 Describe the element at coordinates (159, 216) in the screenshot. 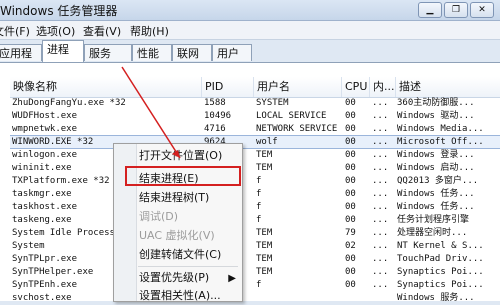

I see `menu-item-debug: 调试(D)` at that location.